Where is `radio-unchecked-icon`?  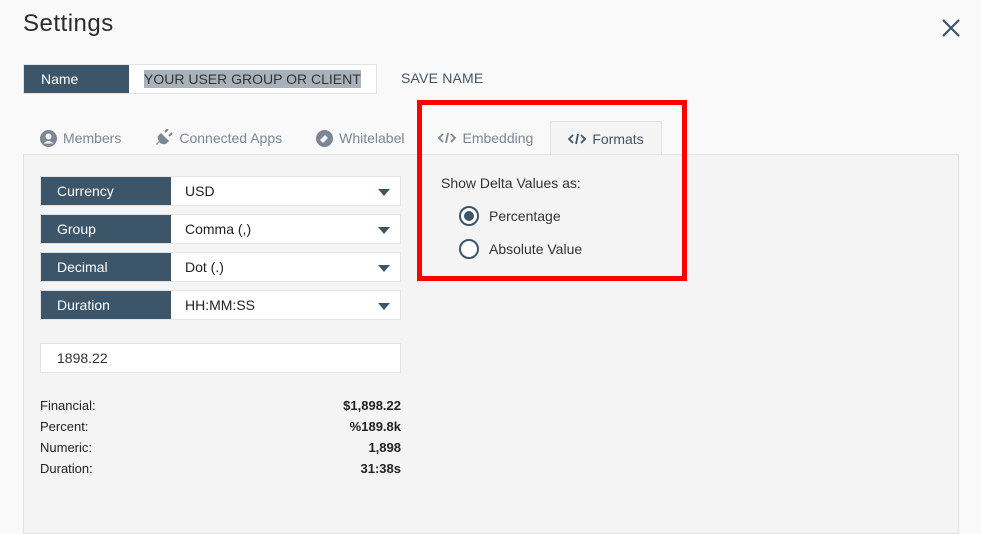 radio-unchecked-icon is located at coordinates (469, 248).